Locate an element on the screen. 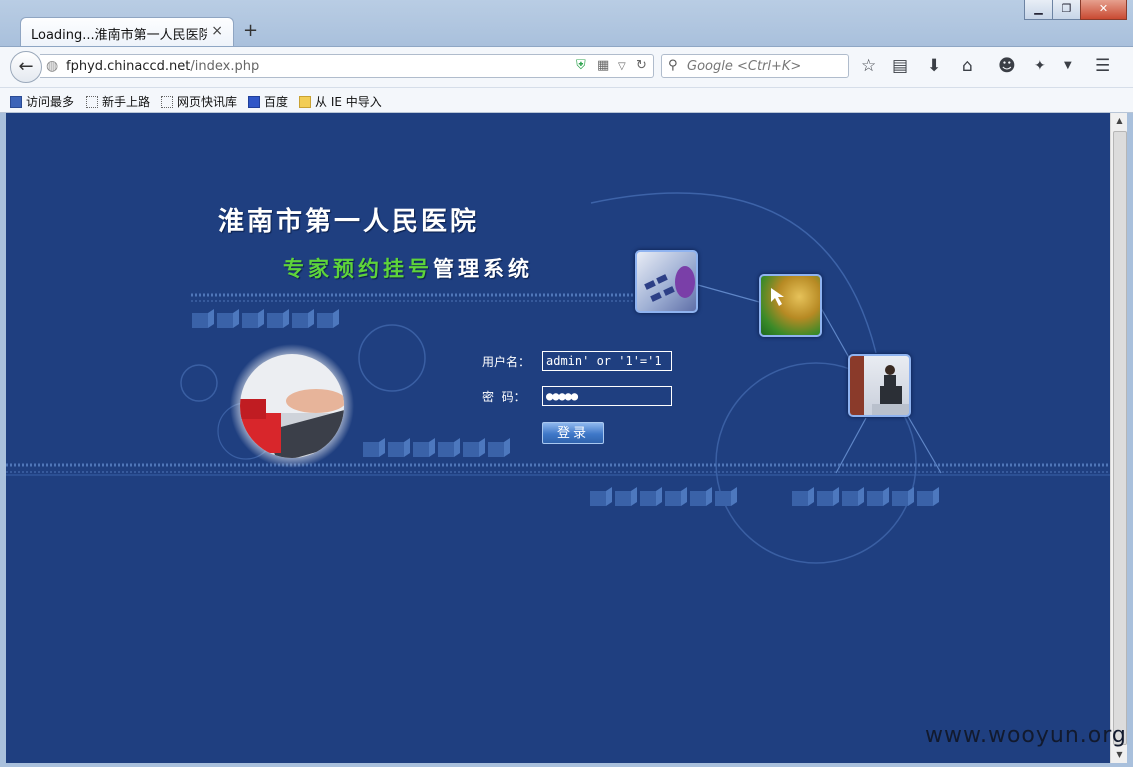 The height and width of the screenshot is (767, 1133). bookmark-label: 访问最多 is located at coordinates (50, 102).